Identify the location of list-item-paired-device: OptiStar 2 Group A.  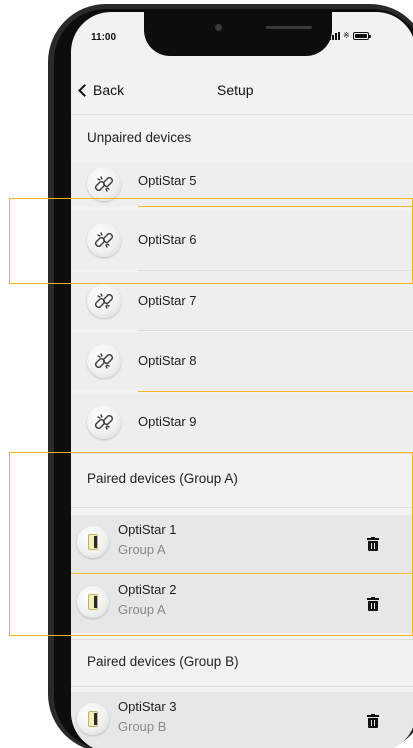
(242, 604).